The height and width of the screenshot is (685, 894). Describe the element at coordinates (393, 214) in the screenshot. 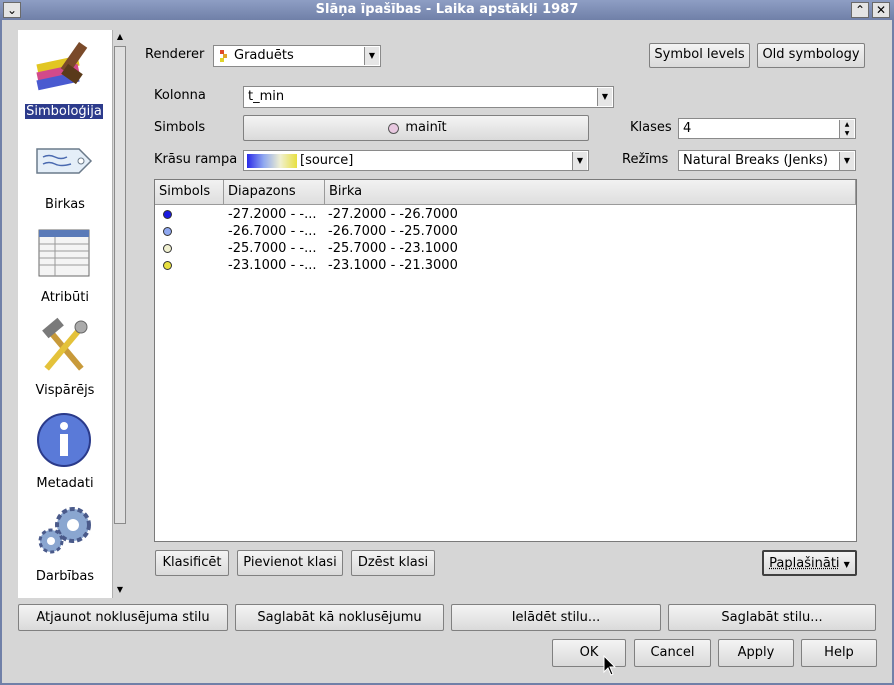

I see `class-label: -27.2000 - -26.7000` at that location.